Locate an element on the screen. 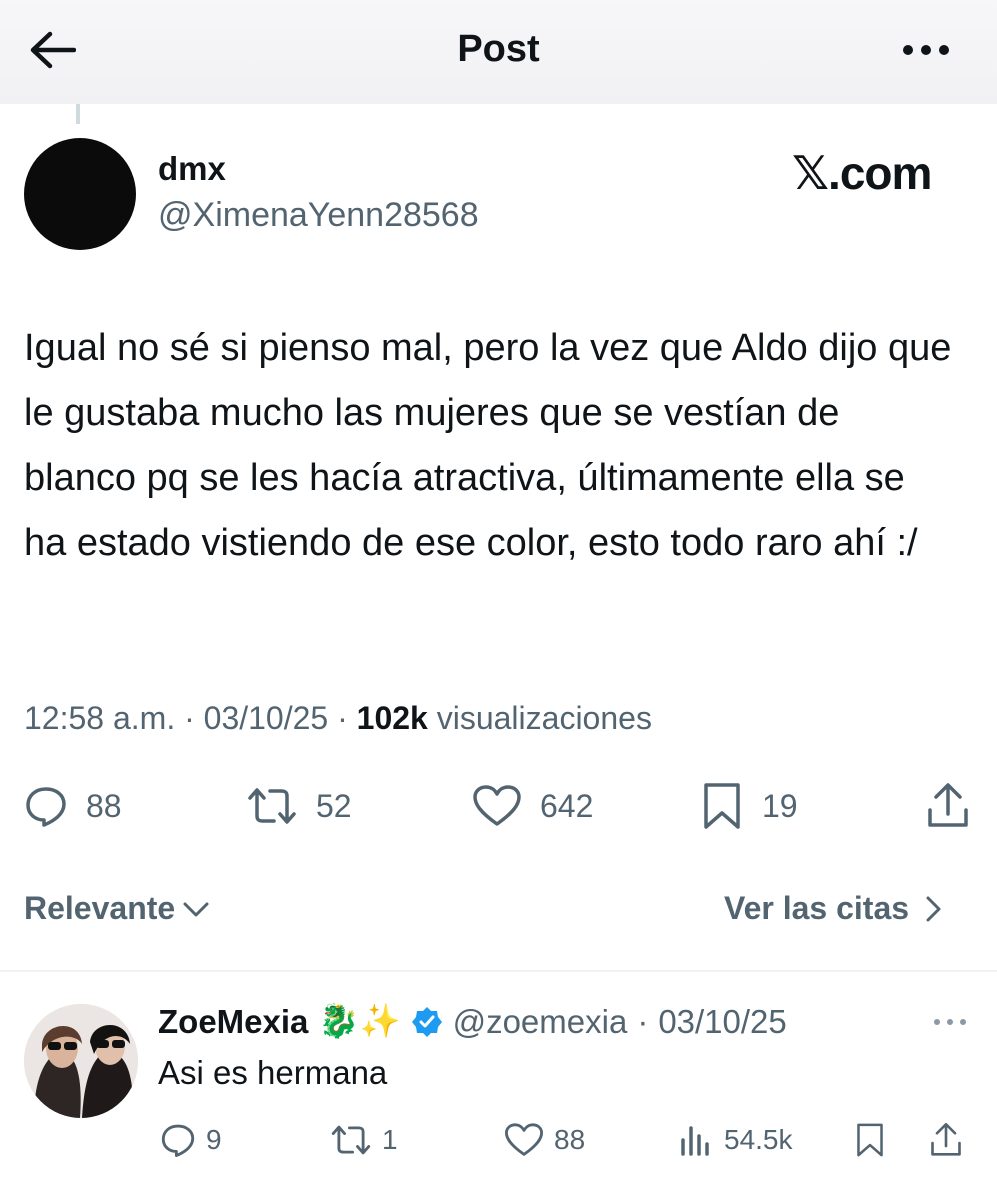  sort-label: Relevante is located at coordinates (100, 908).